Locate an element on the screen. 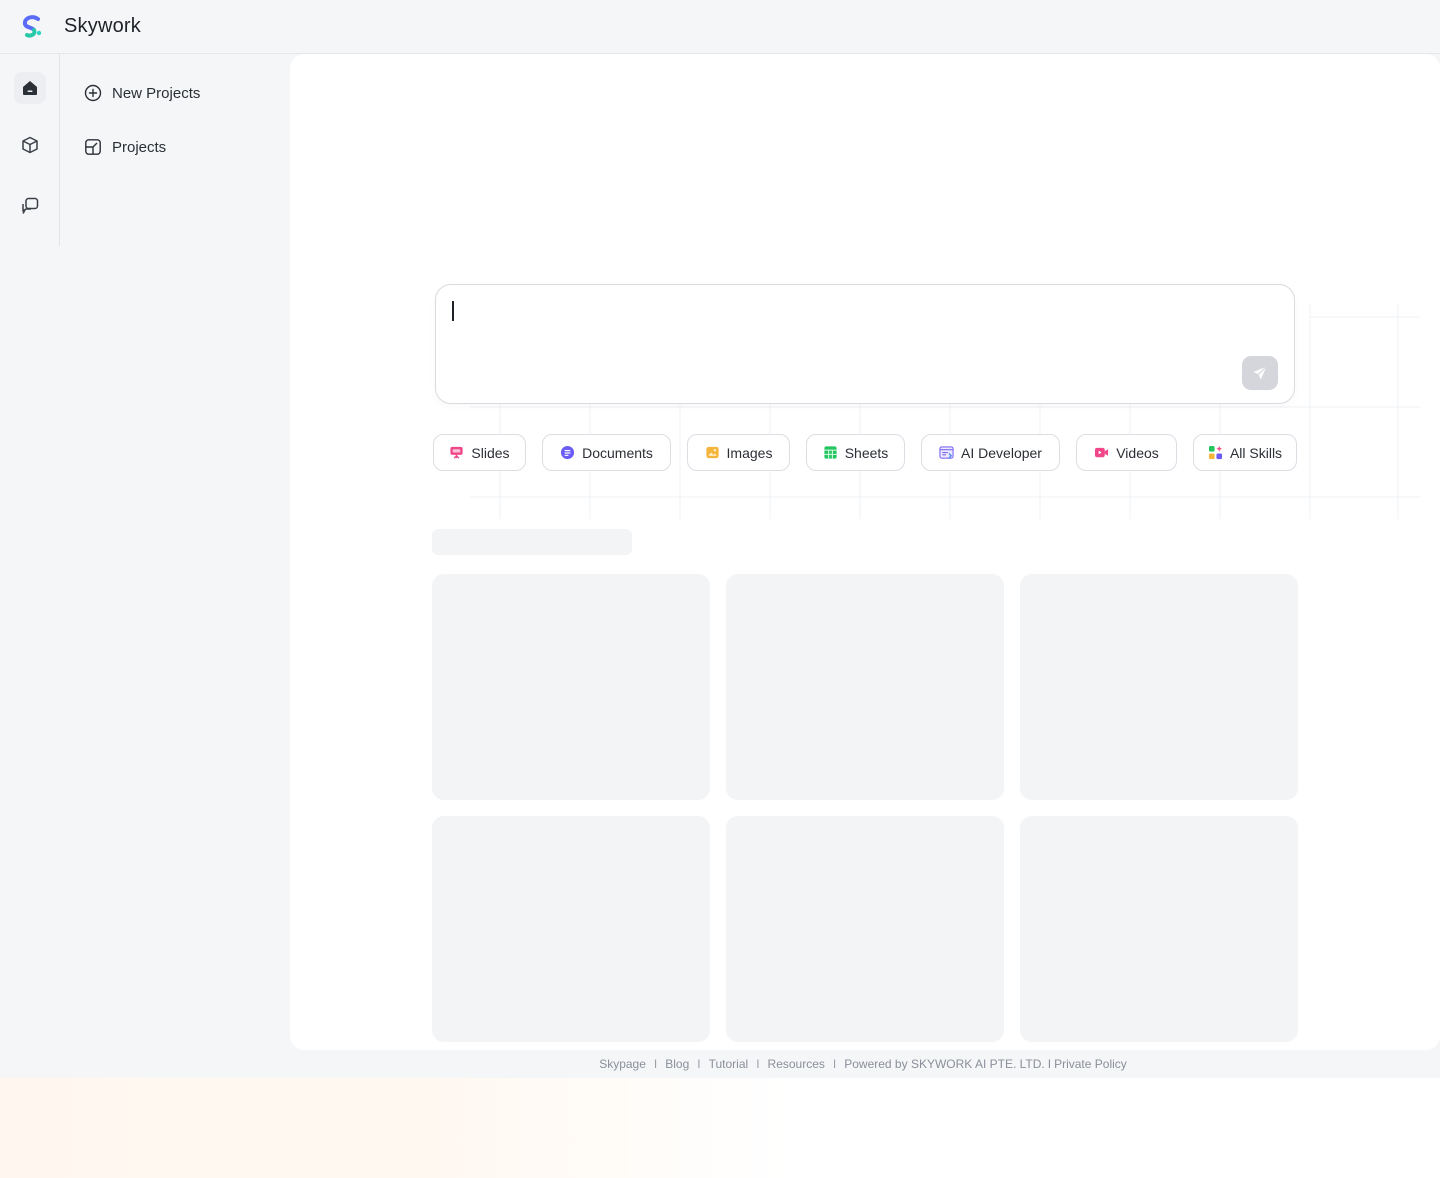 This screenshot has height=1178, width=1440. skywork-logo-icon is located at coordinates (32, 27).